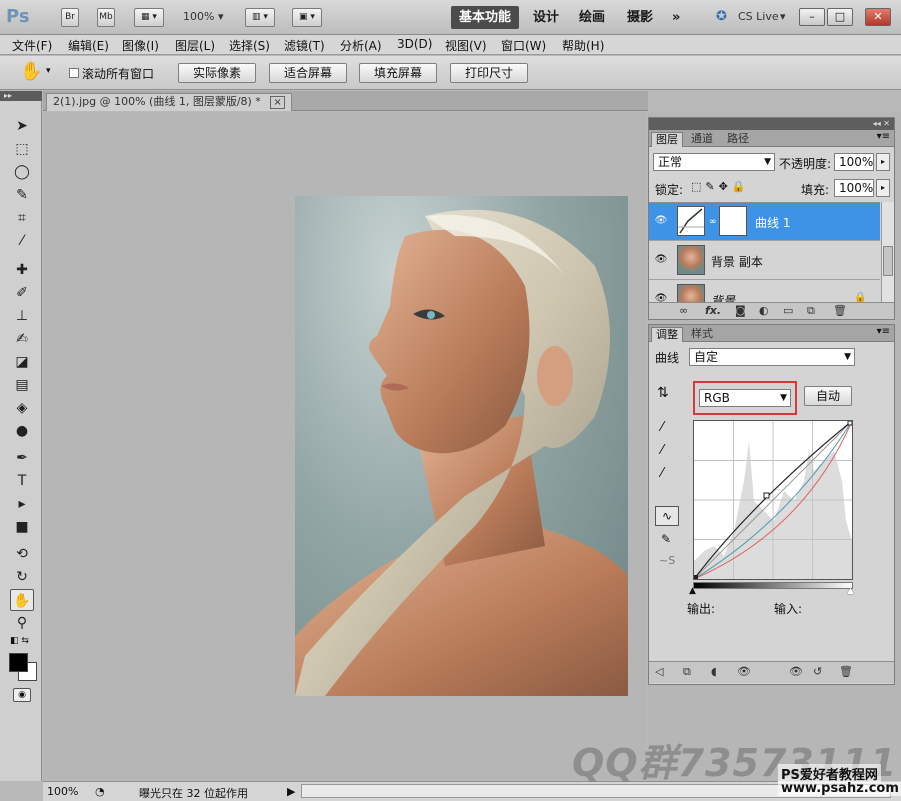  I want to click on on-image-adjust-icon: ⇅, so click(663, 393).